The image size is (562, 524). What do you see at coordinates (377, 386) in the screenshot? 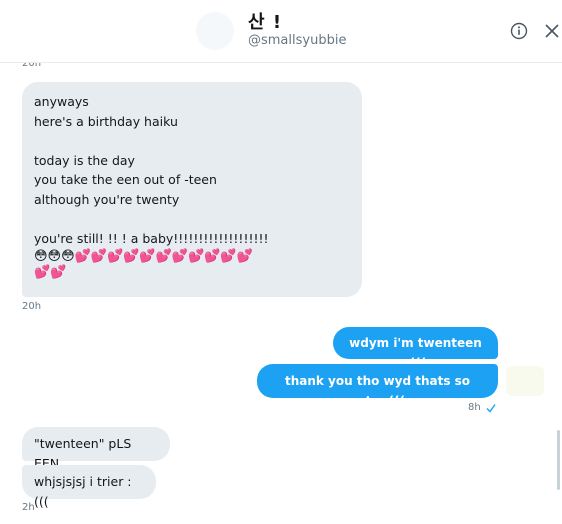
I see `message-bubble-sent: thank you tho wyd thats so cute :(((` at bounding box center [377, 386].